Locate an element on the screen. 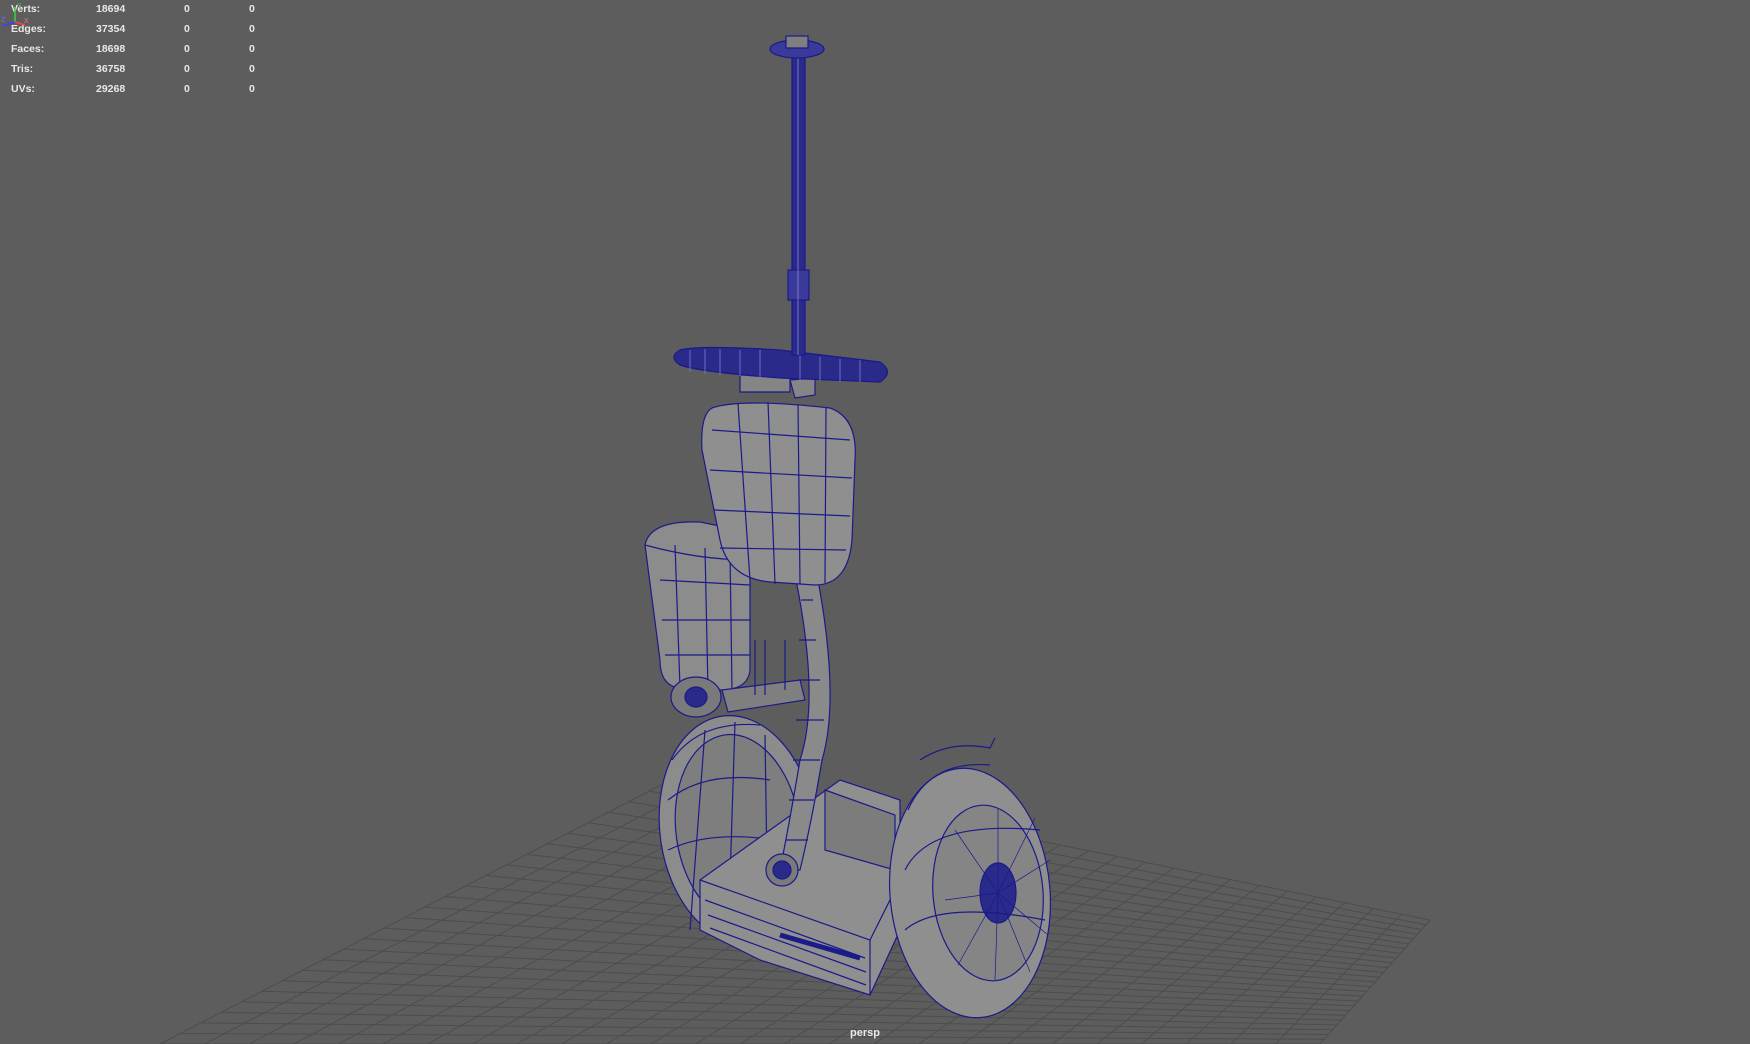 This screenshot has height=1044, width=1750. hud-stat-total: 37354 is located at coordinates (111, 29).